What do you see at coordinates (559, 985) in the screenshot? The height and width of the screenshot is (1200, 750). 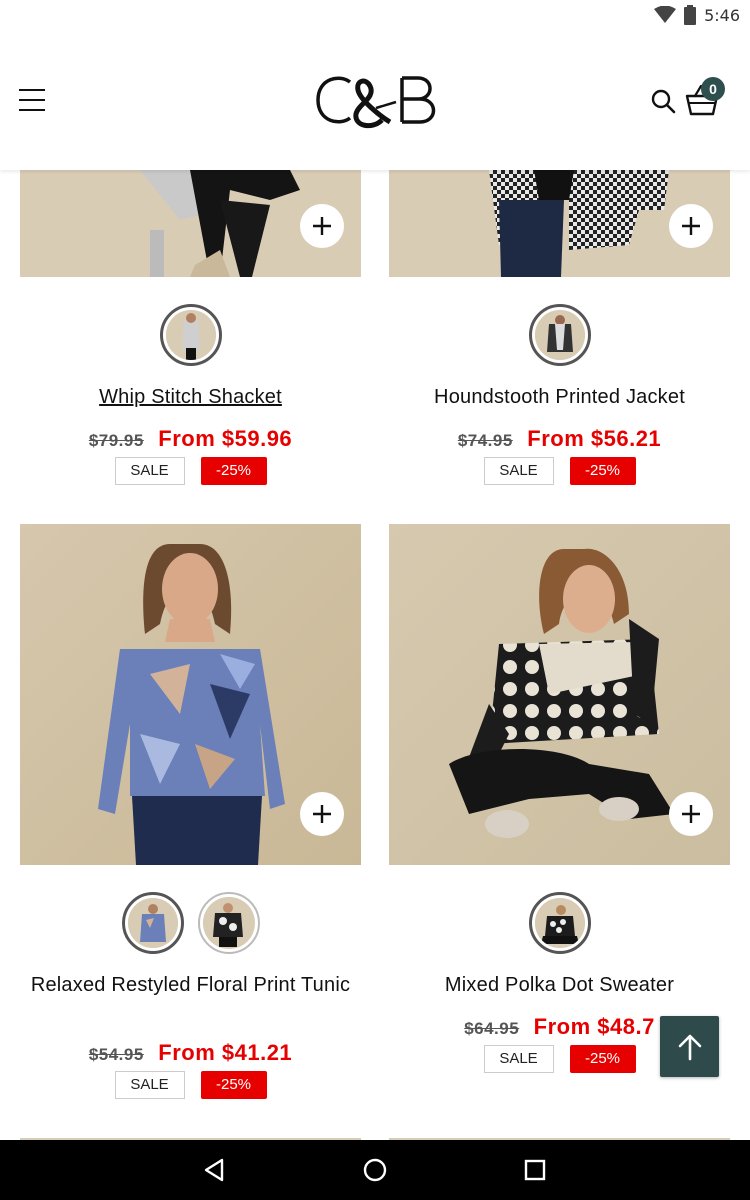 I see `product-name-link: Mixed Polka Dot Sweater` at bounding box center [559, 985].